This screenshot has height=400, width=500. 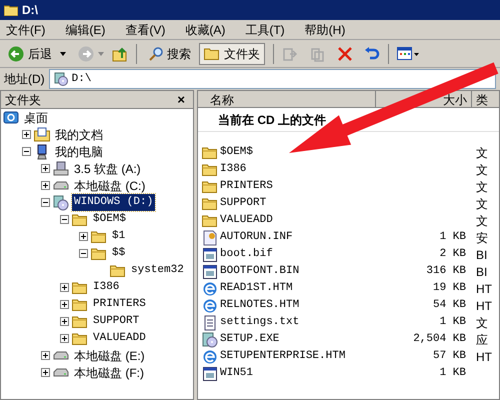 I want to click on floppy-drive-icon, so click(x=61, y=168).